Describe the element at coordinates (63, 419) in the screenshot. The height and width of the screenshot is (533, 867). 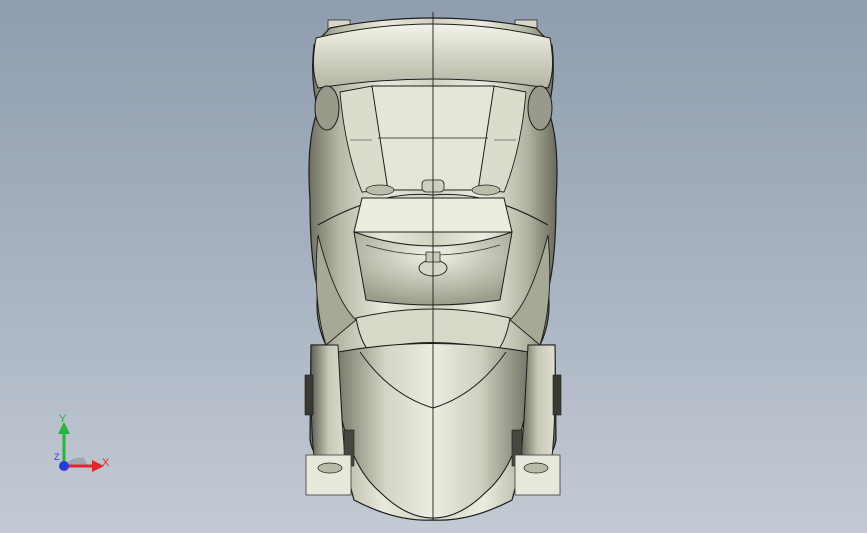
I see `y-axis-label: Y` at that location.